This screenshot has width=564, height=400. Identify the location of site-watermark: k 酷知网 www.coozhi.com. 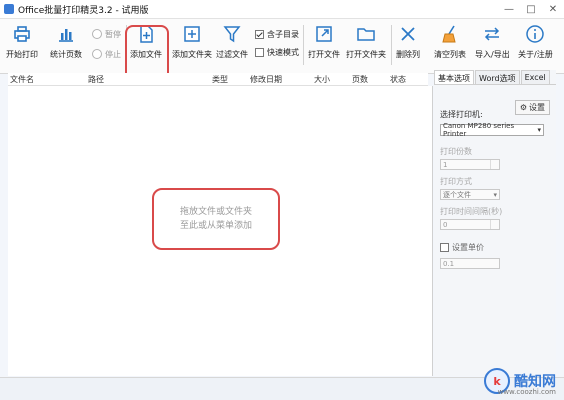
(520, 382).